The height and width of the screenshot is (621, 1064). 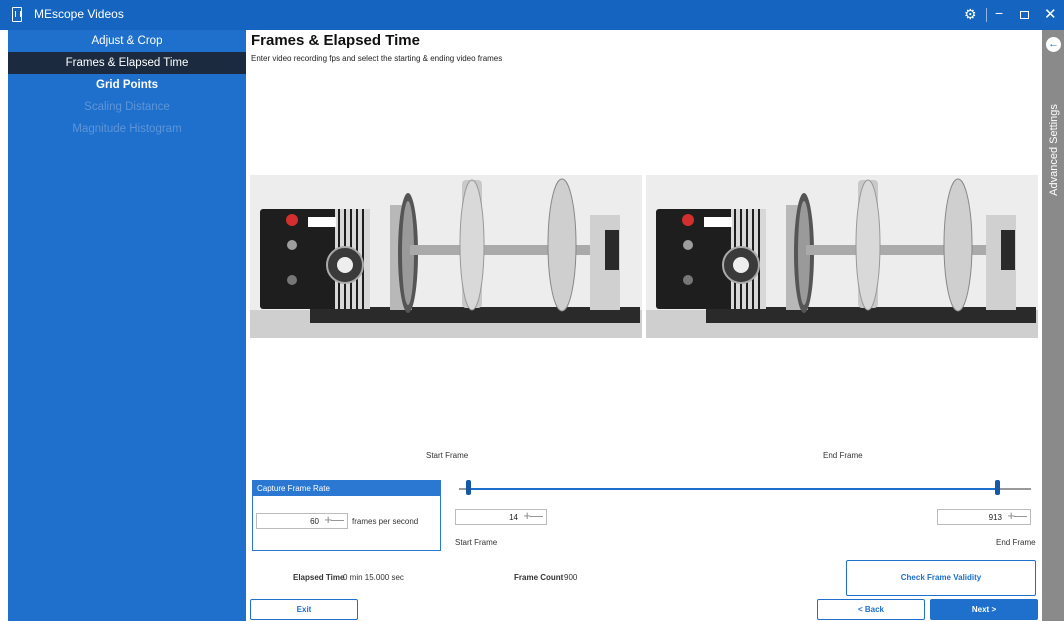 What do you see at coordinates (319, 577) in the screenshot?
I see `elapsed-time-label: Elapsed Time` at bounding box center [319, 577].